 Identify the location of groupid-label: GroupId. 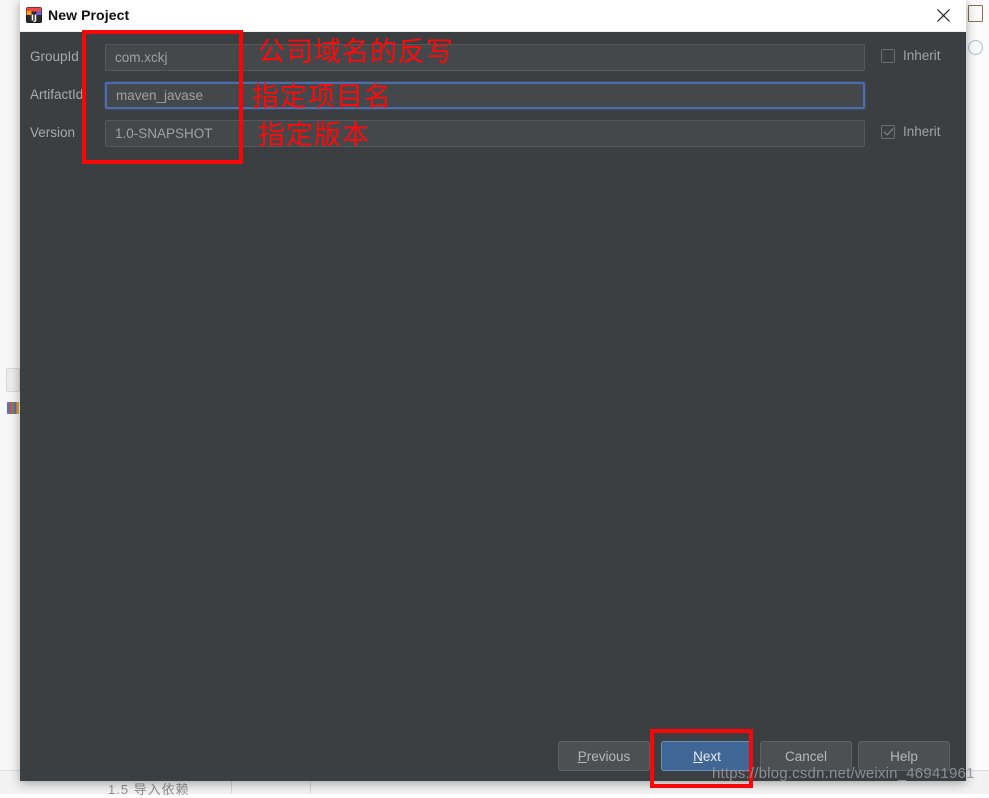
(54, 56).